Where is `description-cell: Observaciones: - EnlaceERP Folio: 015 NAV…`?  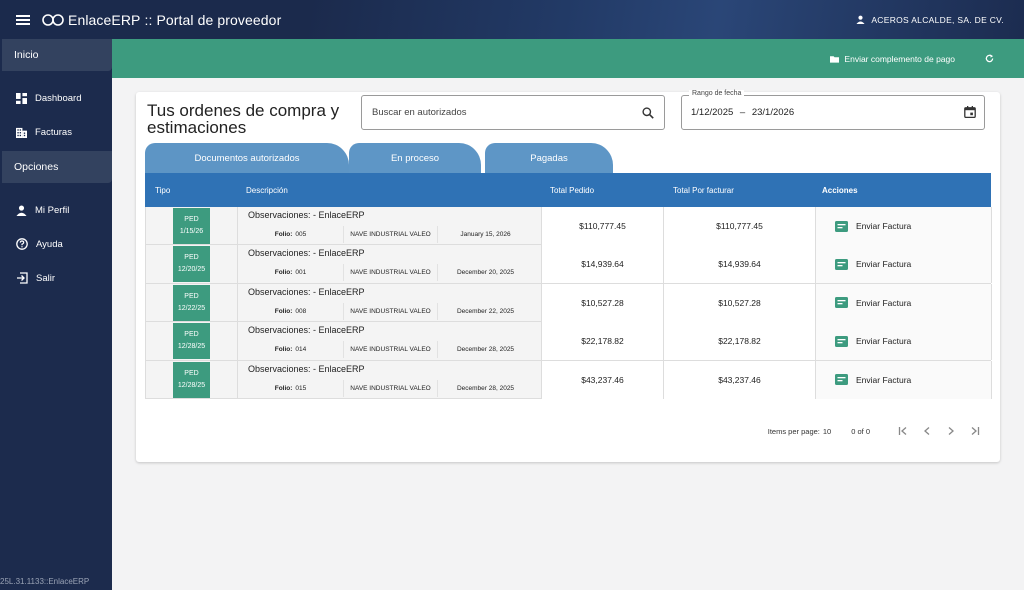
description-cell: Observaciones: - EnlaceERP Folio: 015 NAV… is located at coordinates (389, 379).